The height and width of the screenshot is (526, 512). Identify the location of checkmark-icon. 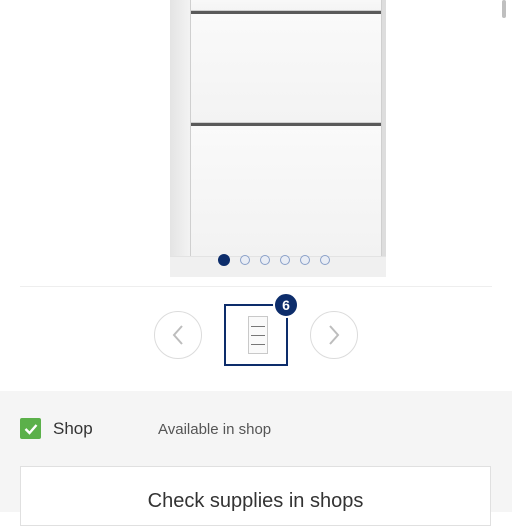
(30, 429).